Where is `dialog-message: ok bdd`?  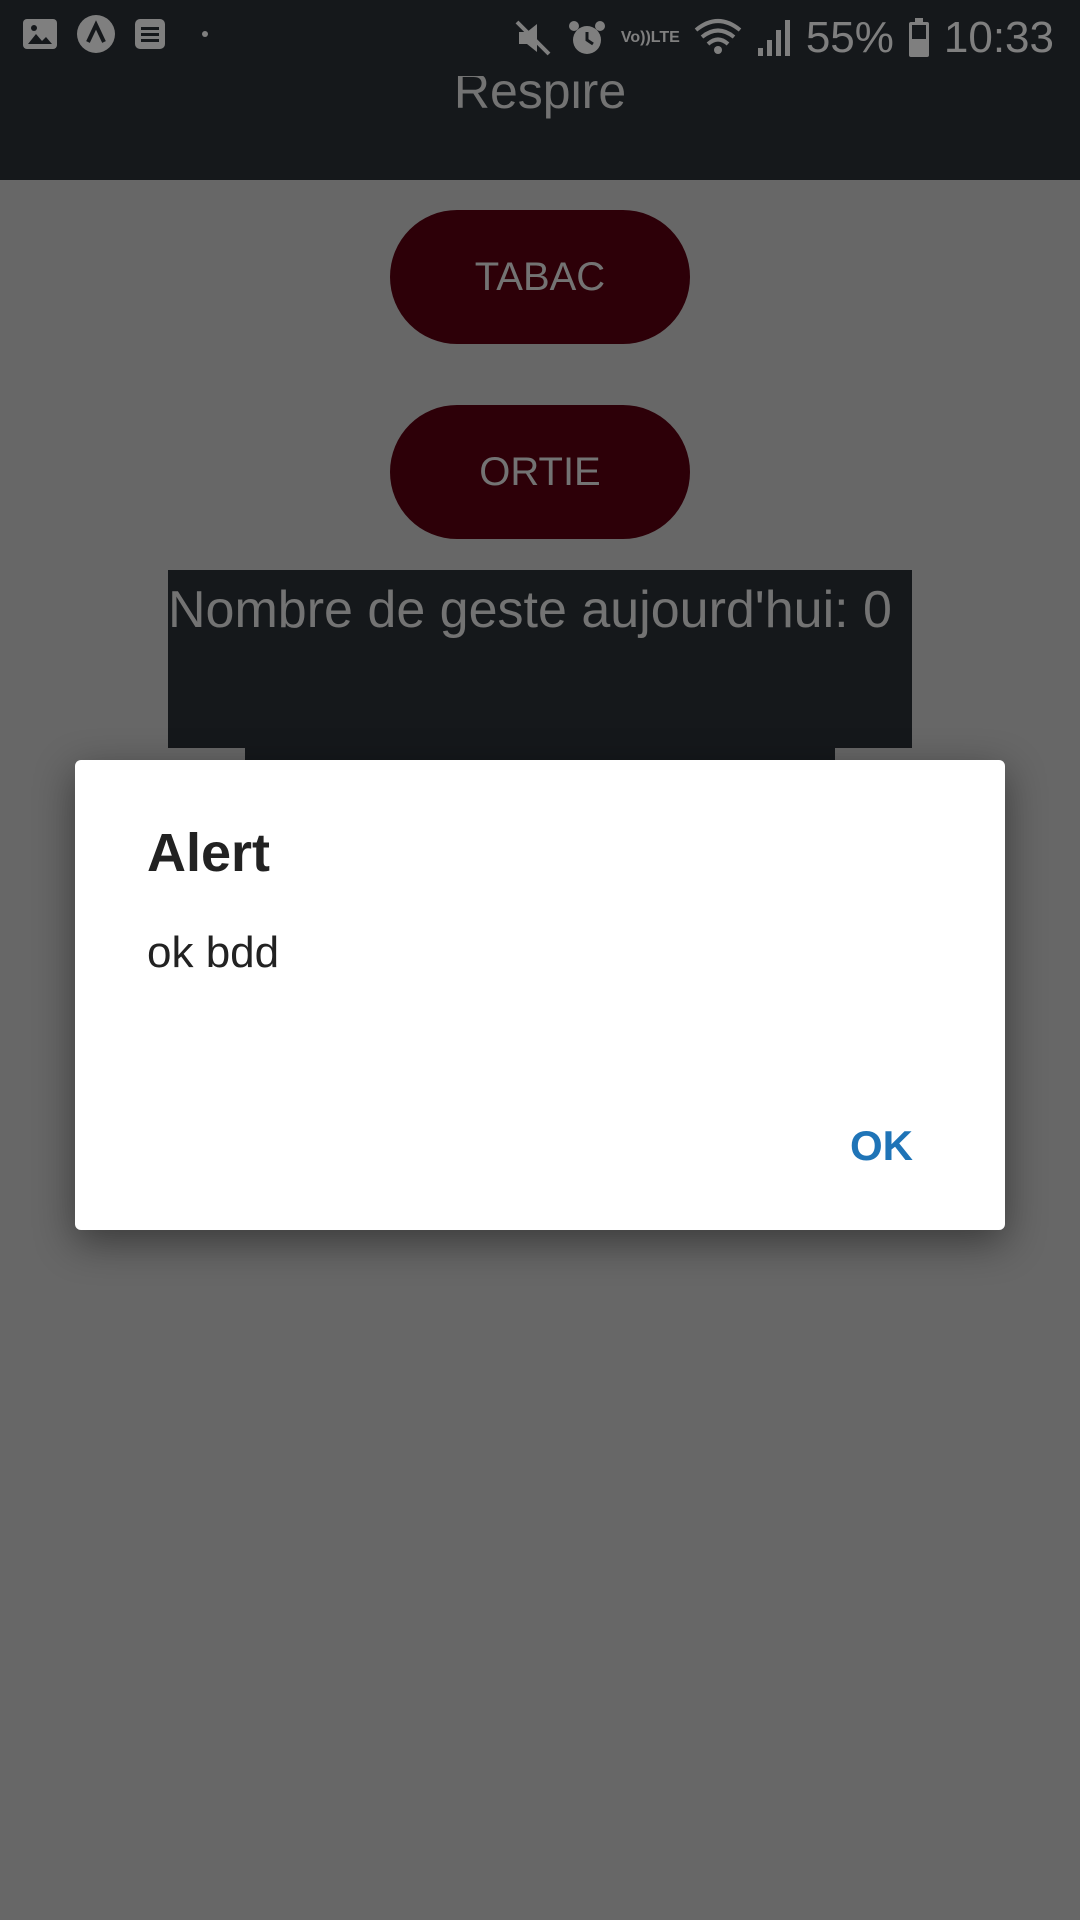 dialog-message: ok bdd is located at coordinates (213, 952).